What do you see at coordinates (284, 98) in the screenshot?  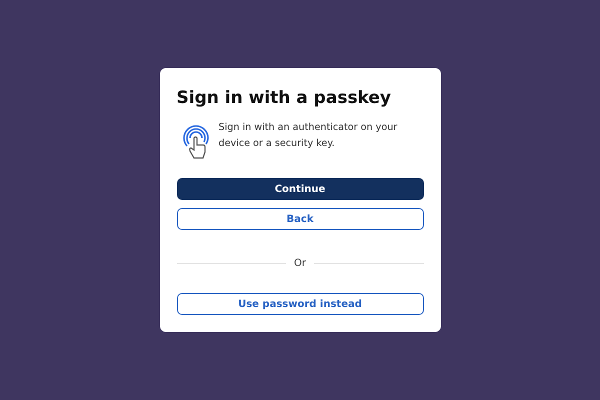 I see `dialog-title: Sign in with a passkey` at bounding box center [284, 98].